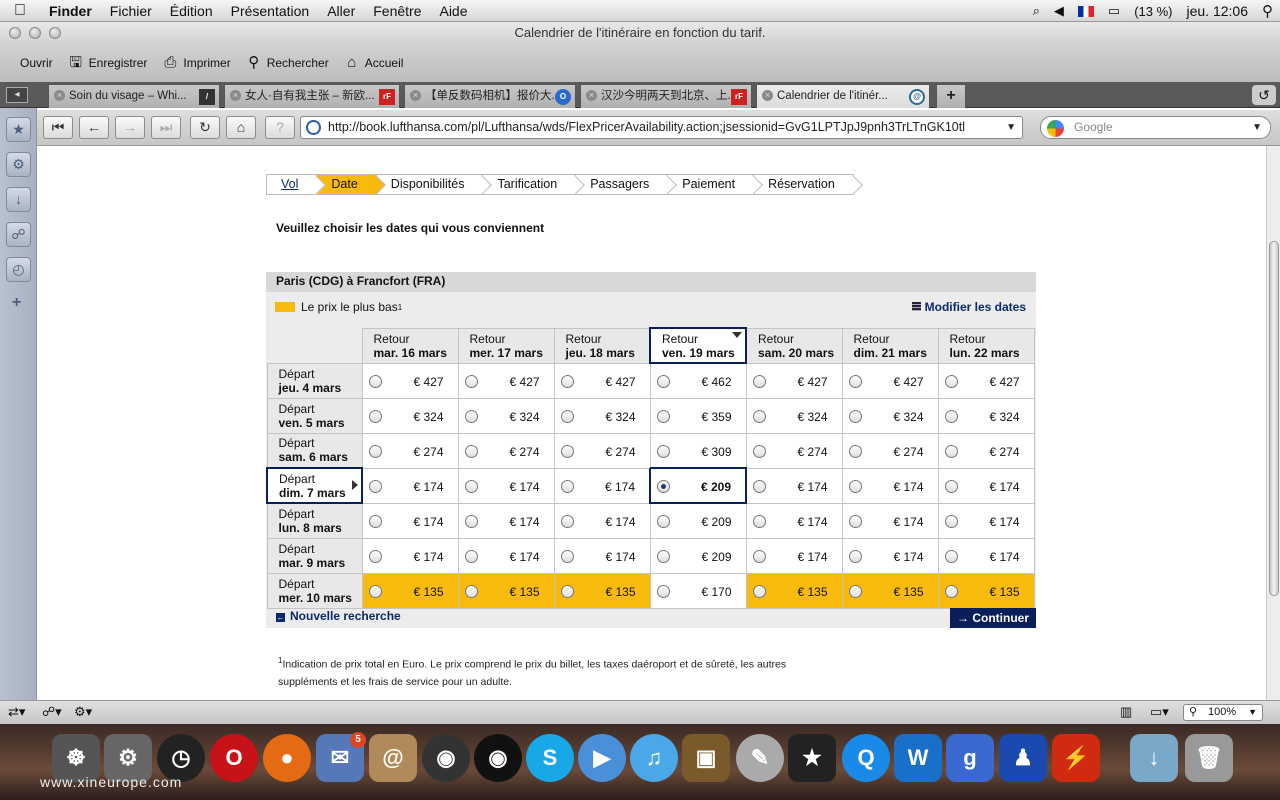 The image size is (1280, 800). What do you see at coordinates (314, 415) in the screenshot?
I see `depart-date-header: Départ ven. 5 mars` at bounding box center [314, 415].